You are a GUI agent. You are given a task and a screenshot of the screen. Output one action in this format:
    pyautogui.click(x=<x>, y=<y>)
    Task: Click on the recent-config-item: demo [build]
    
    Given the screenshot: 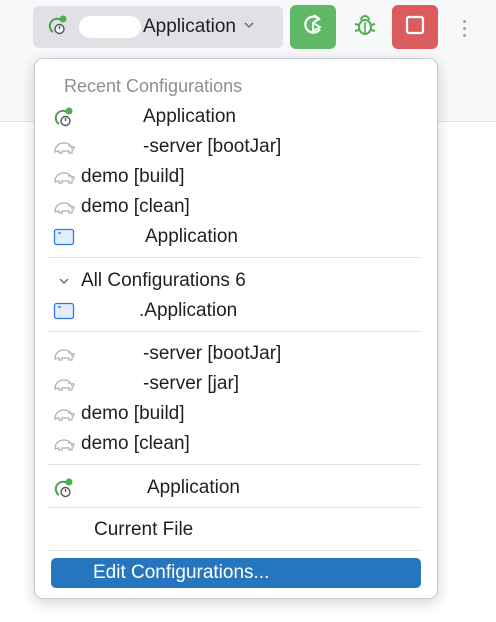 What is the action you would take?
    pyautogui.click(x=236, y=177)
    